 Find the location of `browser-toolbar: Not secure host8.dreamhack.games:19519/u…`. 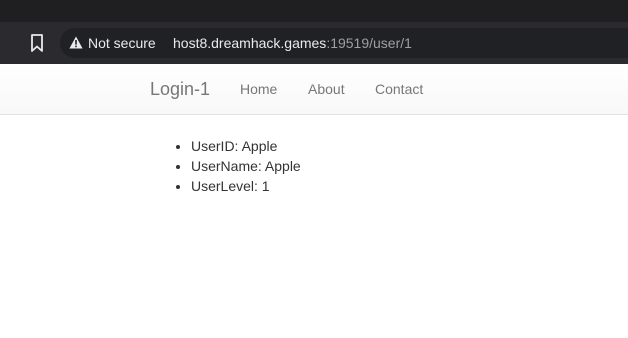

browser-toolbar: Not secure host8.dreamhack.games:19519/u… is located at coordinates (314, 43).